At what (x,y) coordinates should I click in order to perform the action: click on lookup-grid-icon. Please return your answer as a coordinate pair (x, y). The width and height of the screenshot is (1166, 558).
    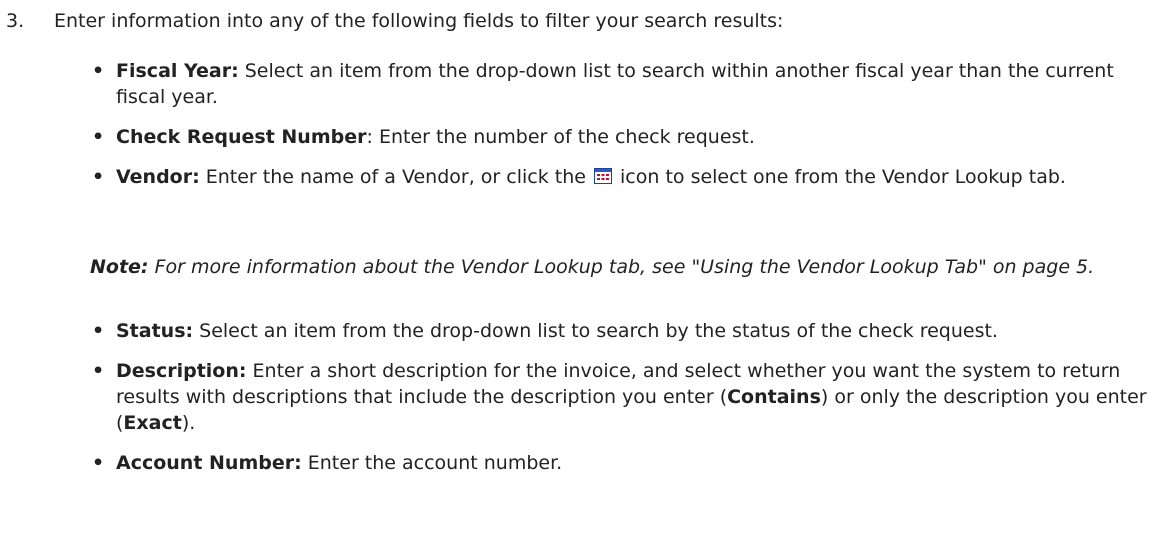
    Looking at the image, I should click on (602, 174).